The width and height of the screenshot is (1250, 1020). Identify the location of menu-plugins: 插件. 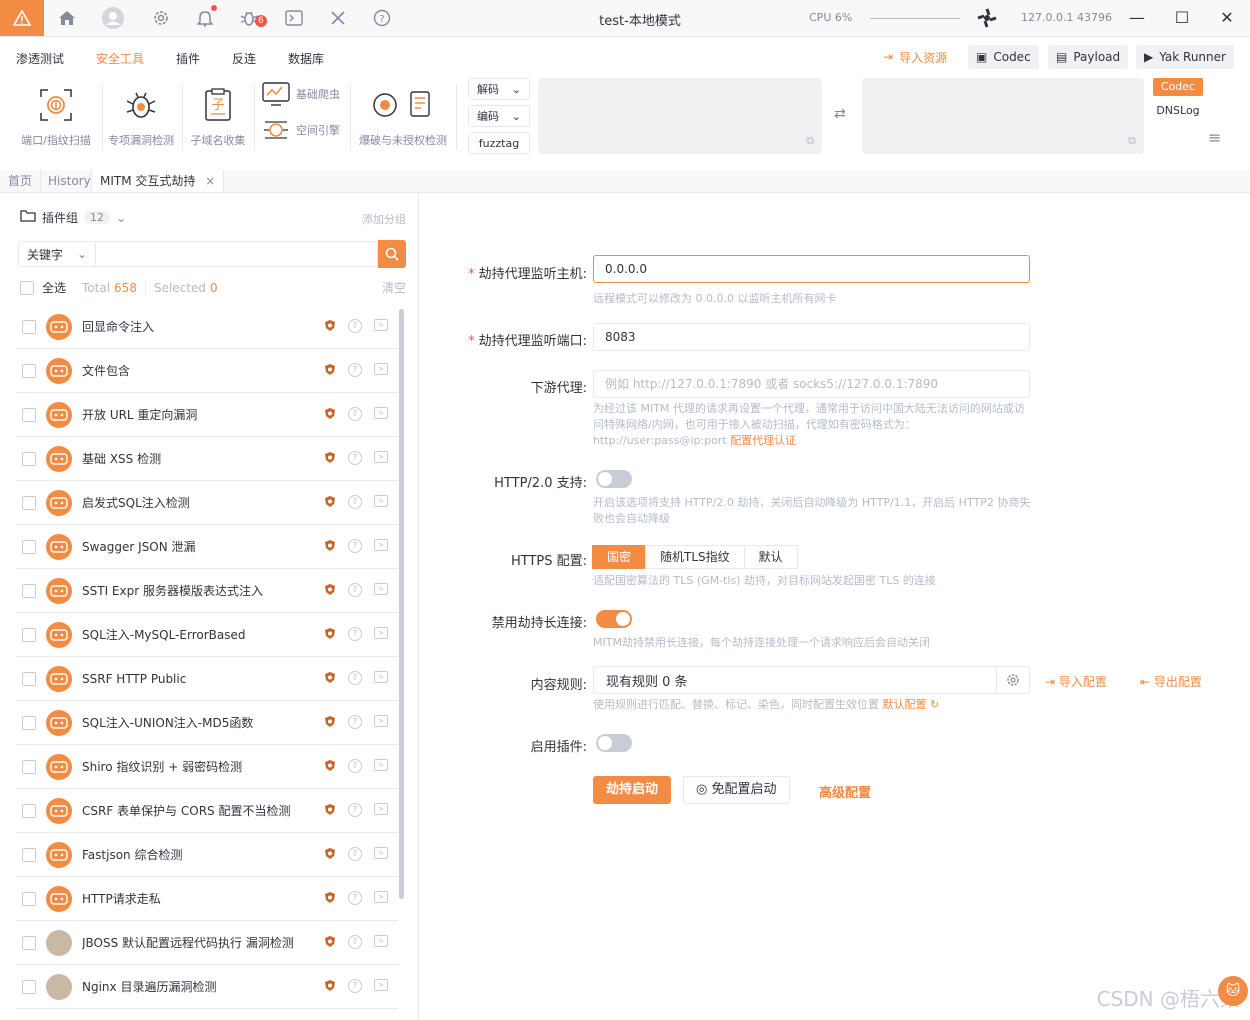
(188, 58).